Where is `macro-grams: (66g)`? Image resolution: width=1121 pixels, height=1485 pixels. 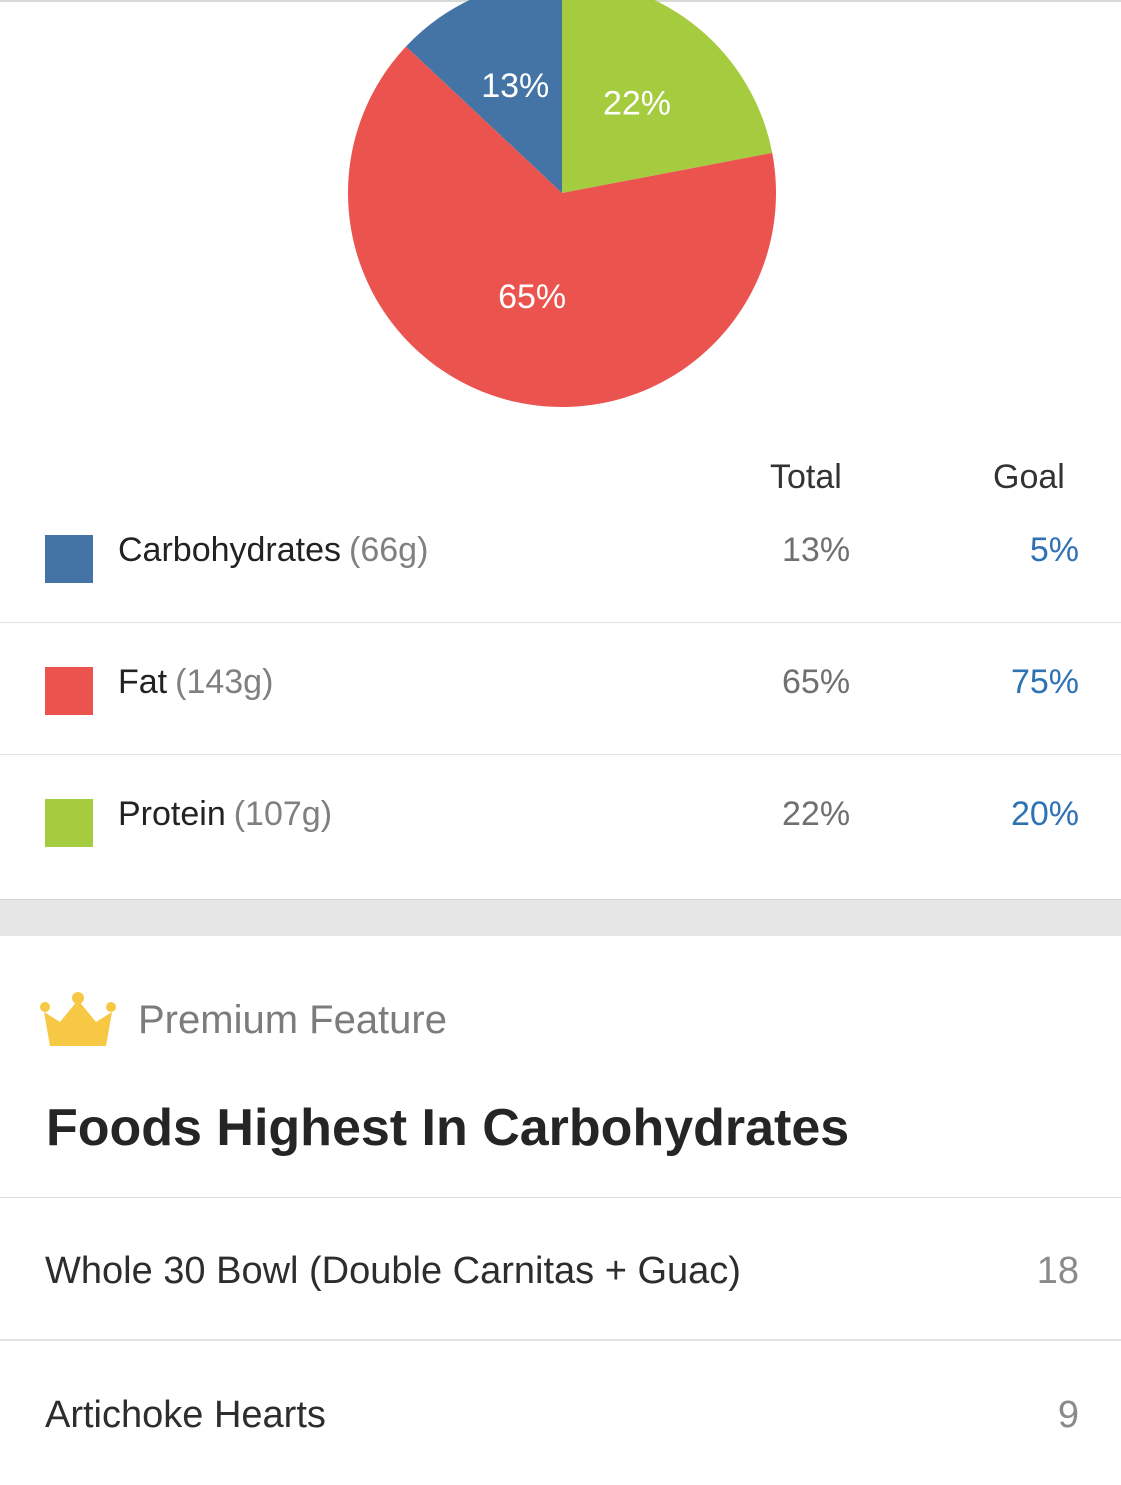 macro-grams: (66g) is located at coordinates (389, 550).